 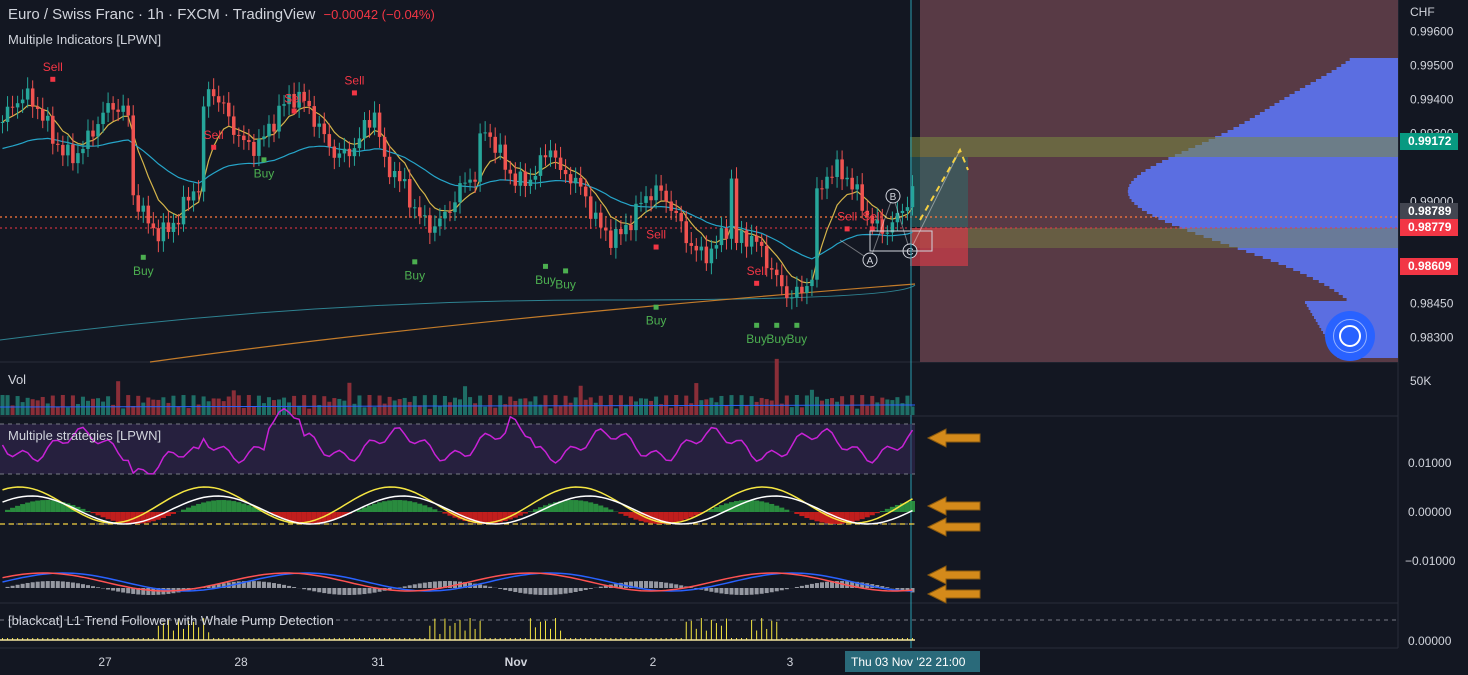 What do you see at coordinates (653, 662) in the screenshot?
I see `time-axis-tick: 2` at bounding box center [653, 662].